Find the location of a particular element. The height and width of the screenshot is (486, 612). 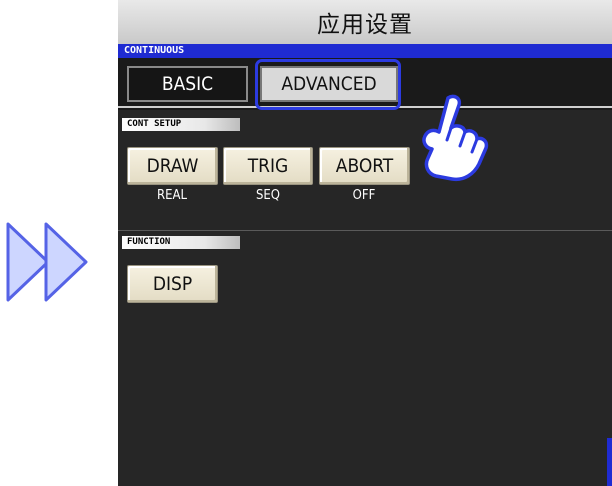

trig-value: SEQ is located at coordinates (268, 195).